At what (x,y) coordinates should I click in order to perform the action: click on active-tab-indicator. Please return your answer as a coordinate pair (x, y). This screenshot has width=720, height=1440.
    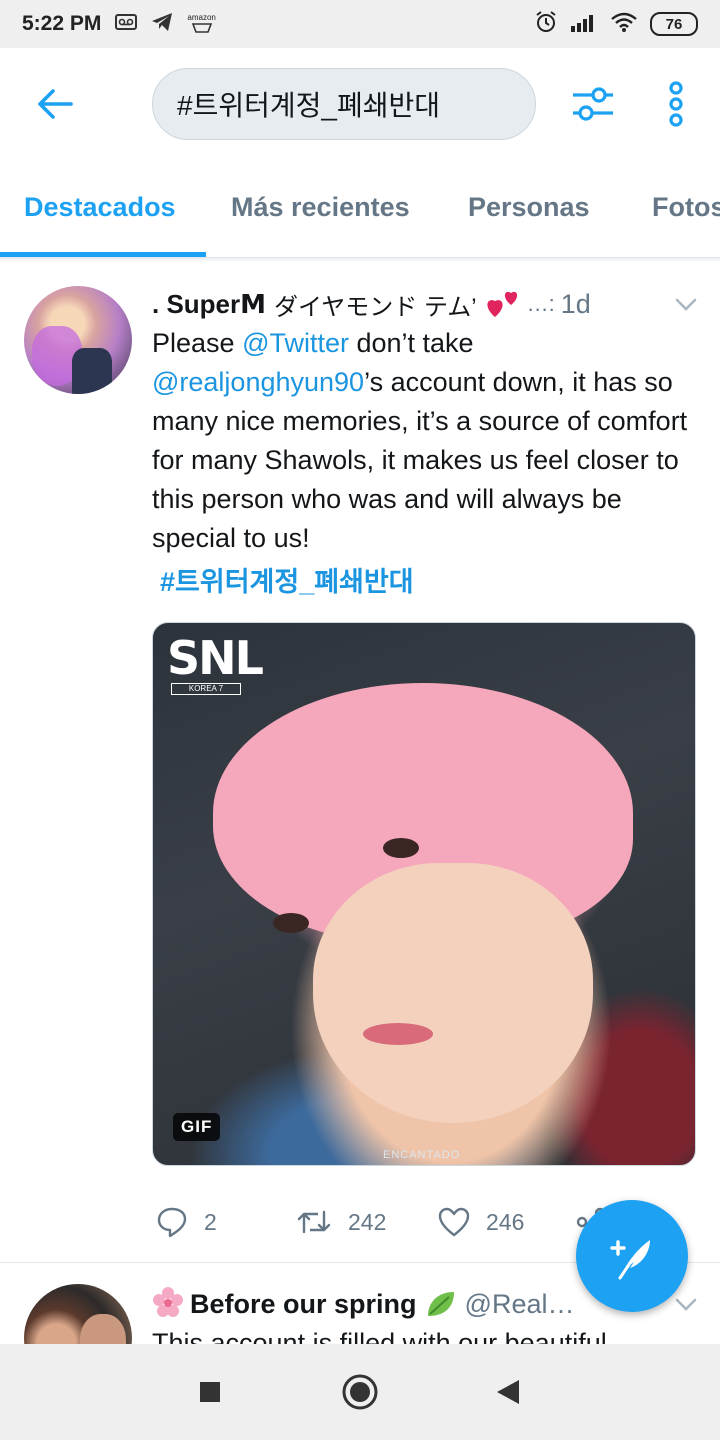
    Looking at the image, I should click on (103, 254).